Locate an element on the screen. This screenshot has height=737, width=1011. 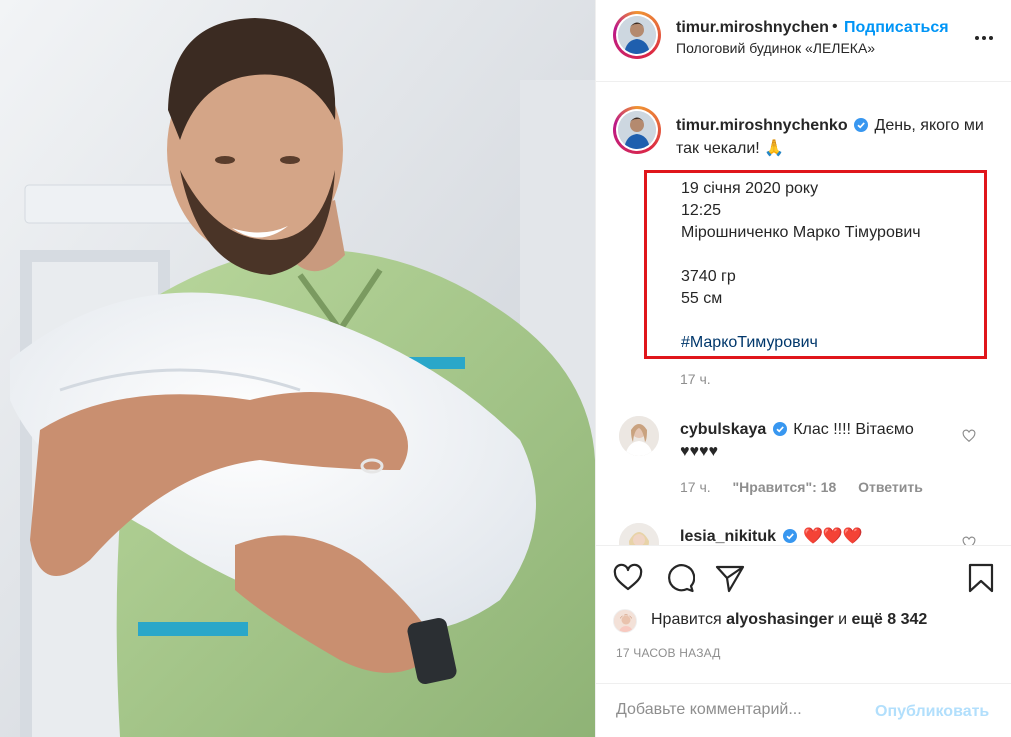
caption-line-weight: 3740 гр is located at coordinates (708, 276).